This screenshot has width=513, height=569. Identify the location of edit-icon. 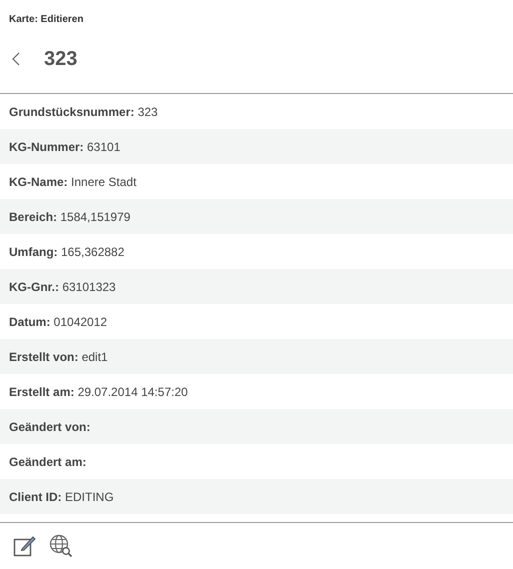
(25, 546).